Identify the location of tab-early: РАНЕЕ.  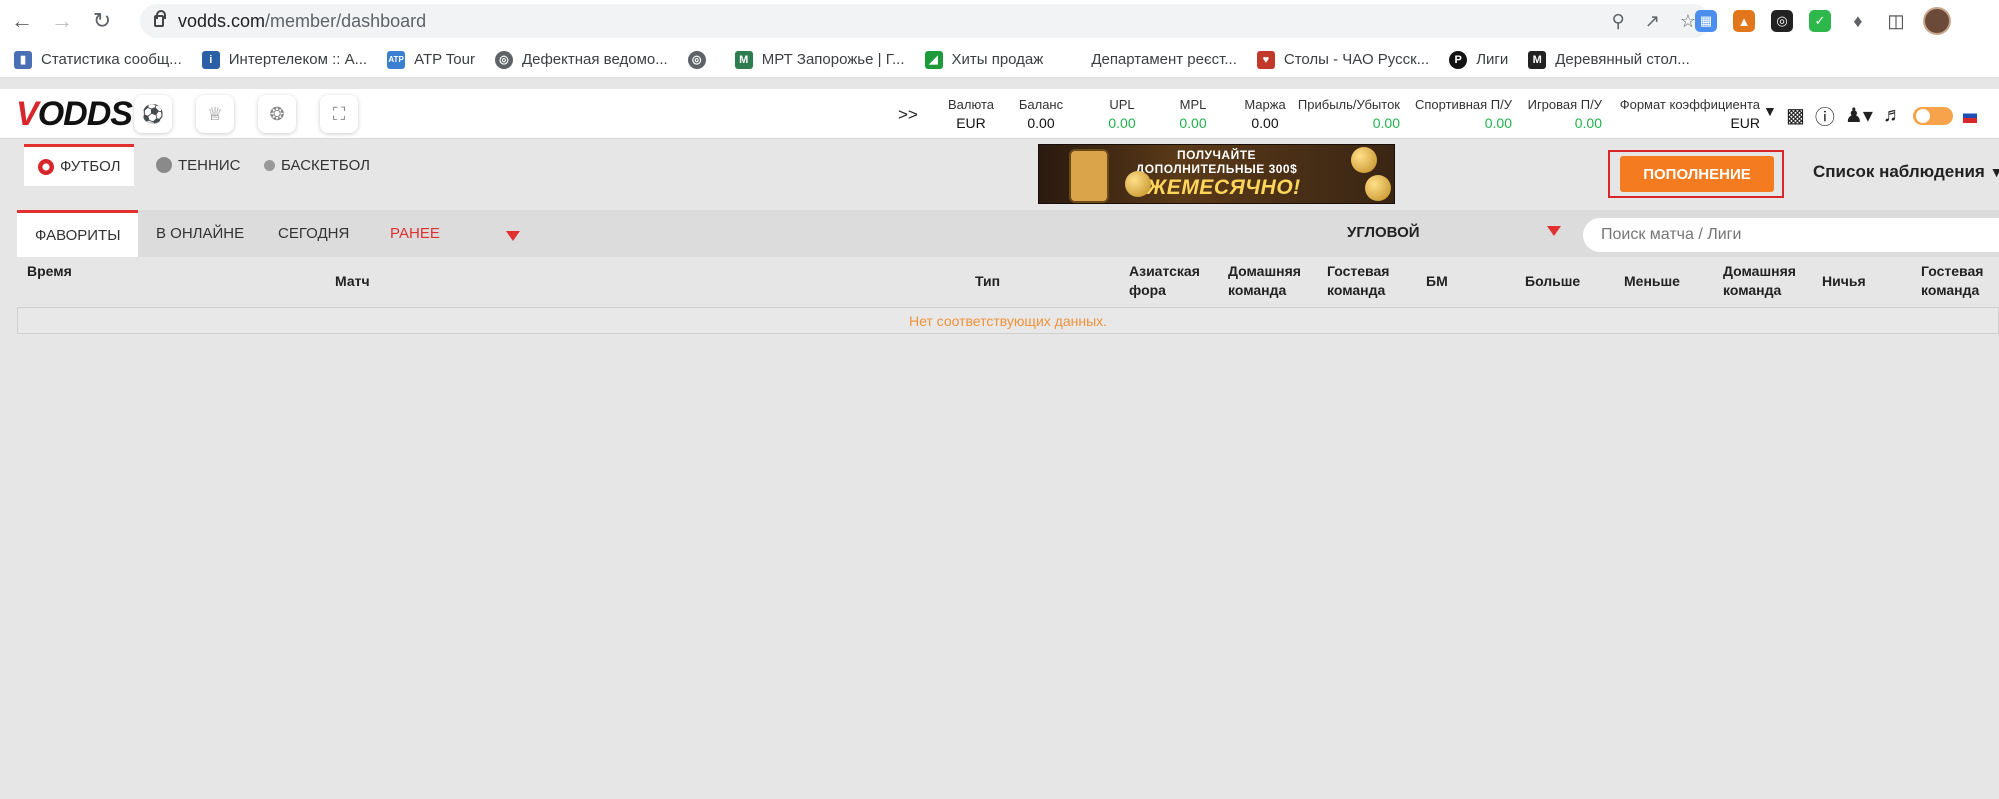
(415, 233).